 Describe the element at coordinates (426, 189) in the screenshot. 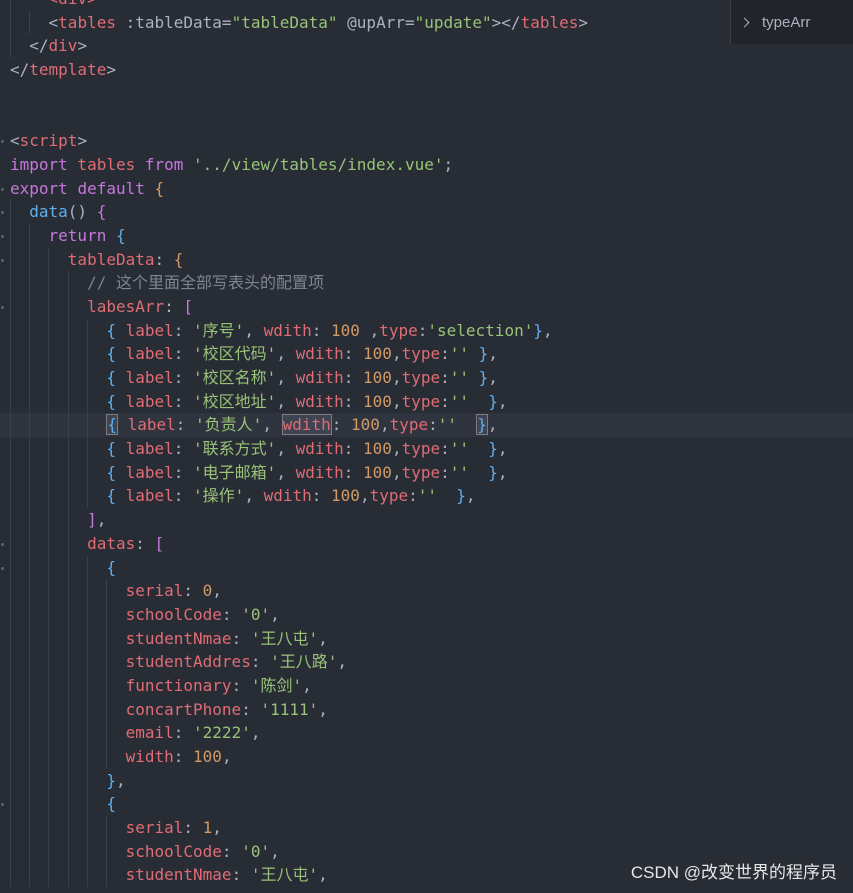

I see `code-line: export default {` at that location.